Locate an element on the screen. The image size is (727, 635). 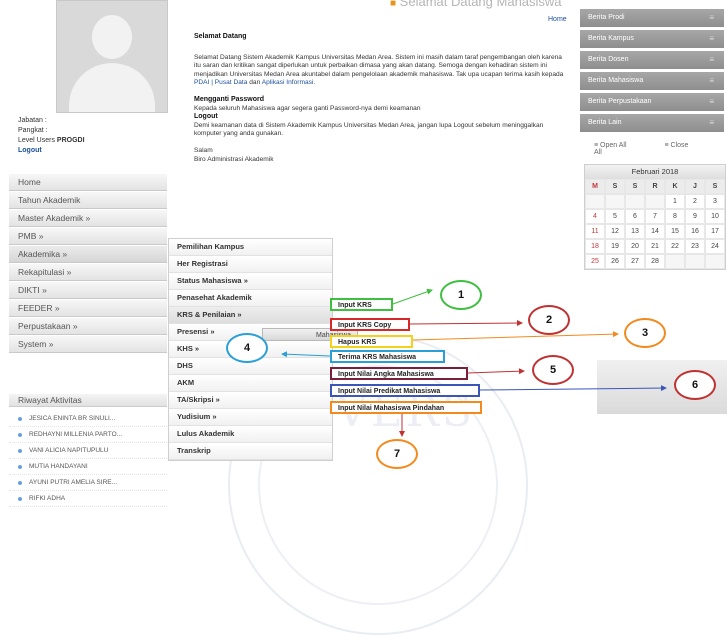
callout-7: 7 is located at coordinates (397, 454).